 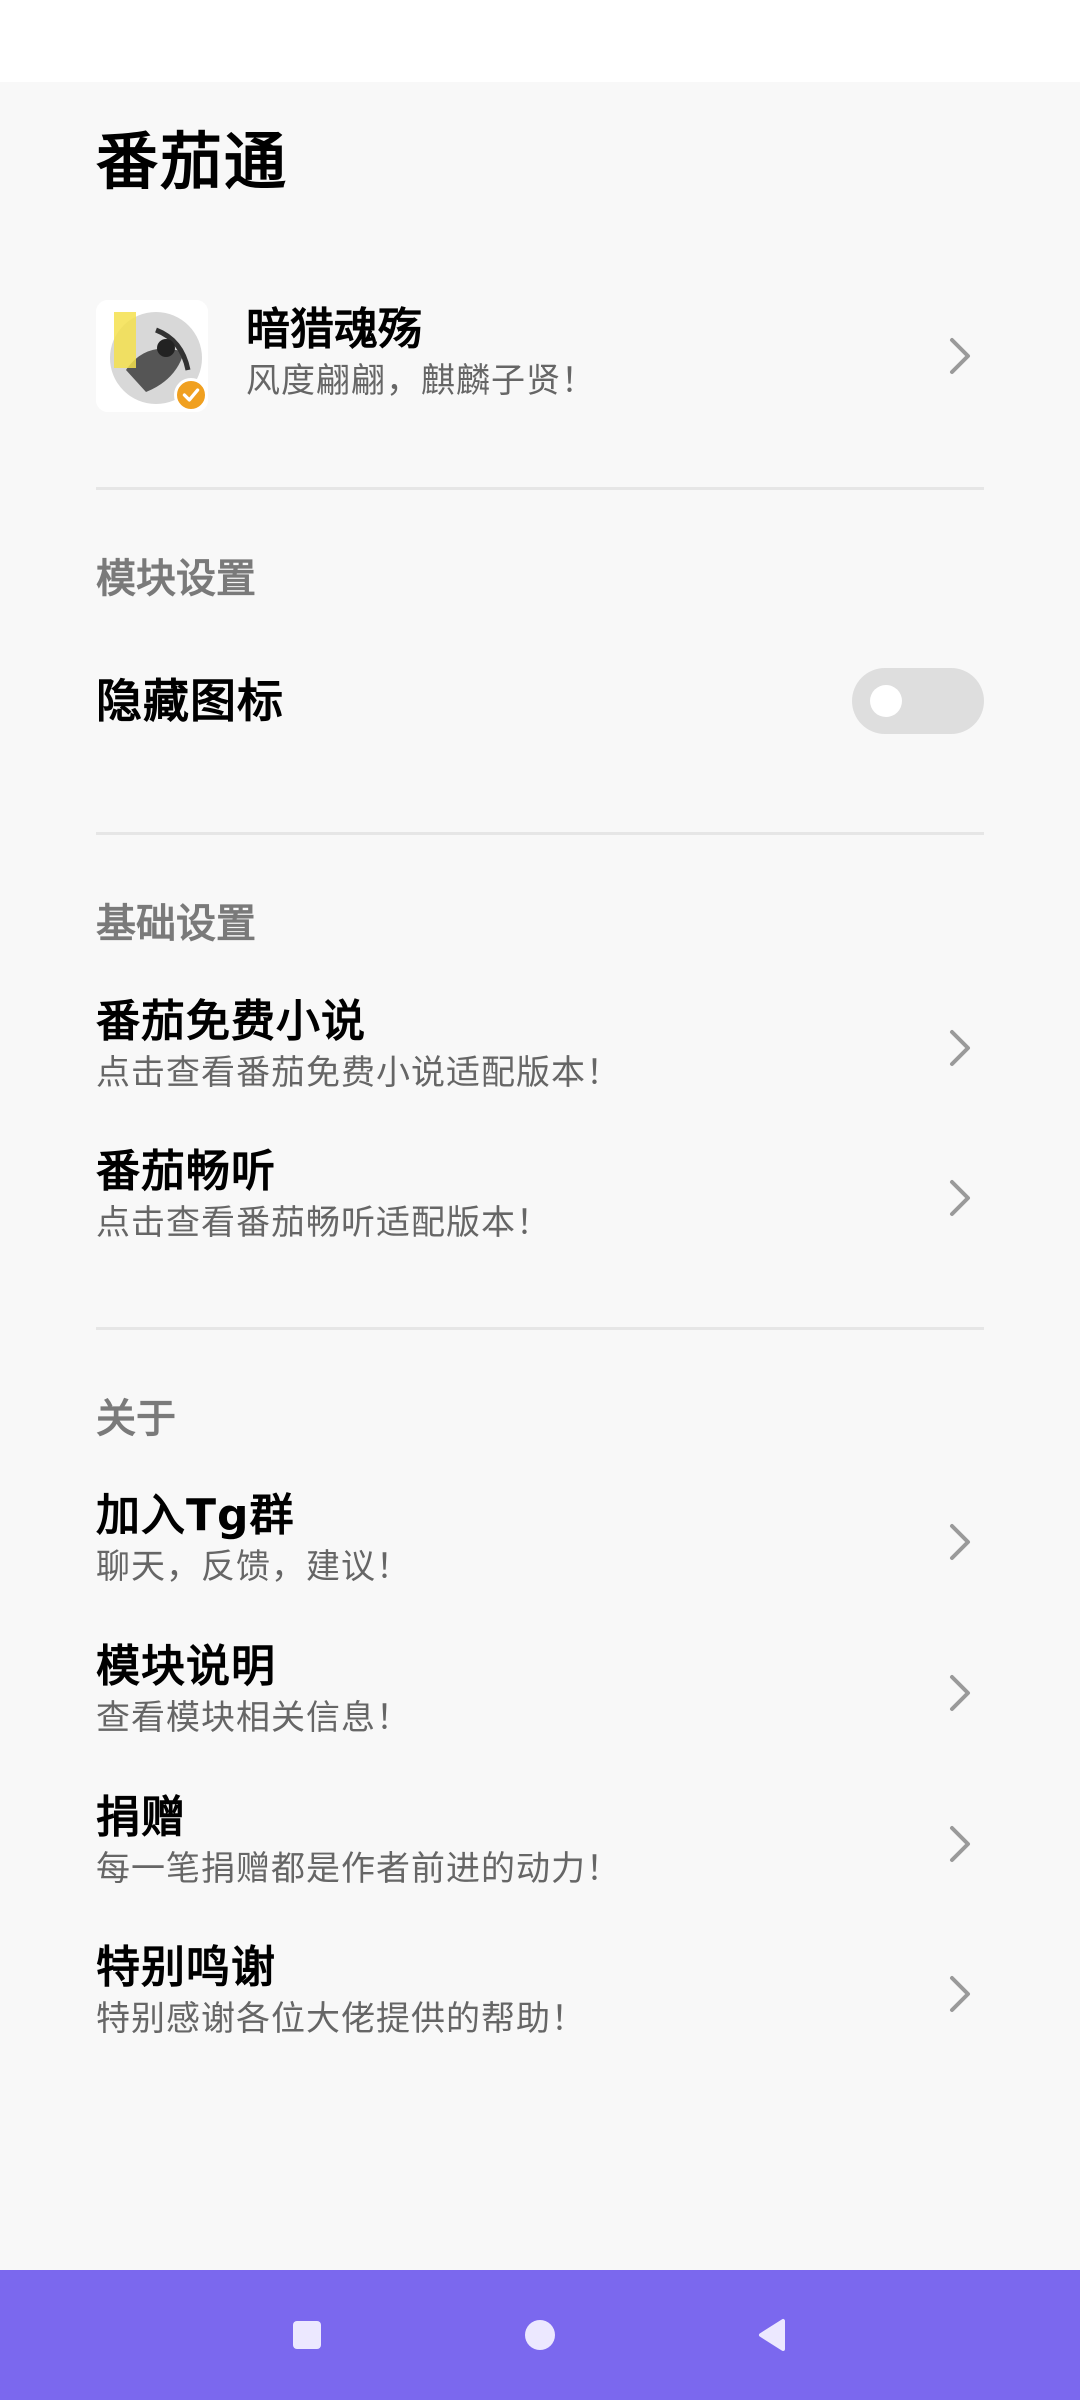 I want to click on item-title: 特别鸣谢, so click(x=186, y=1967).